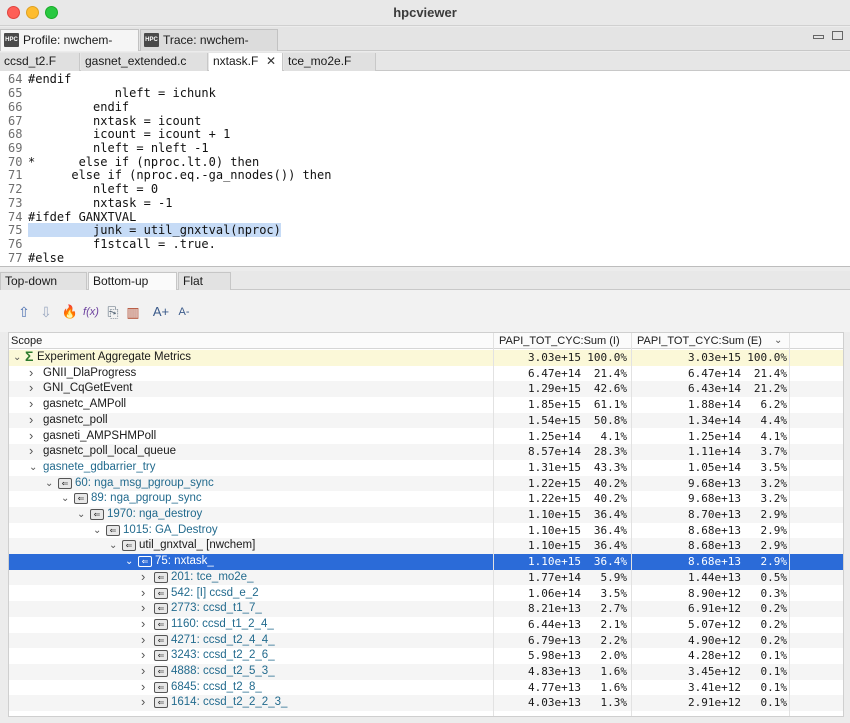 This screenshot has height=723, width=850. What do you see at coordinates (69, 48) in the screenshot?
I see `tab-profile: HPC Profile: nwchem-1024` at bounding box center [69, 48].